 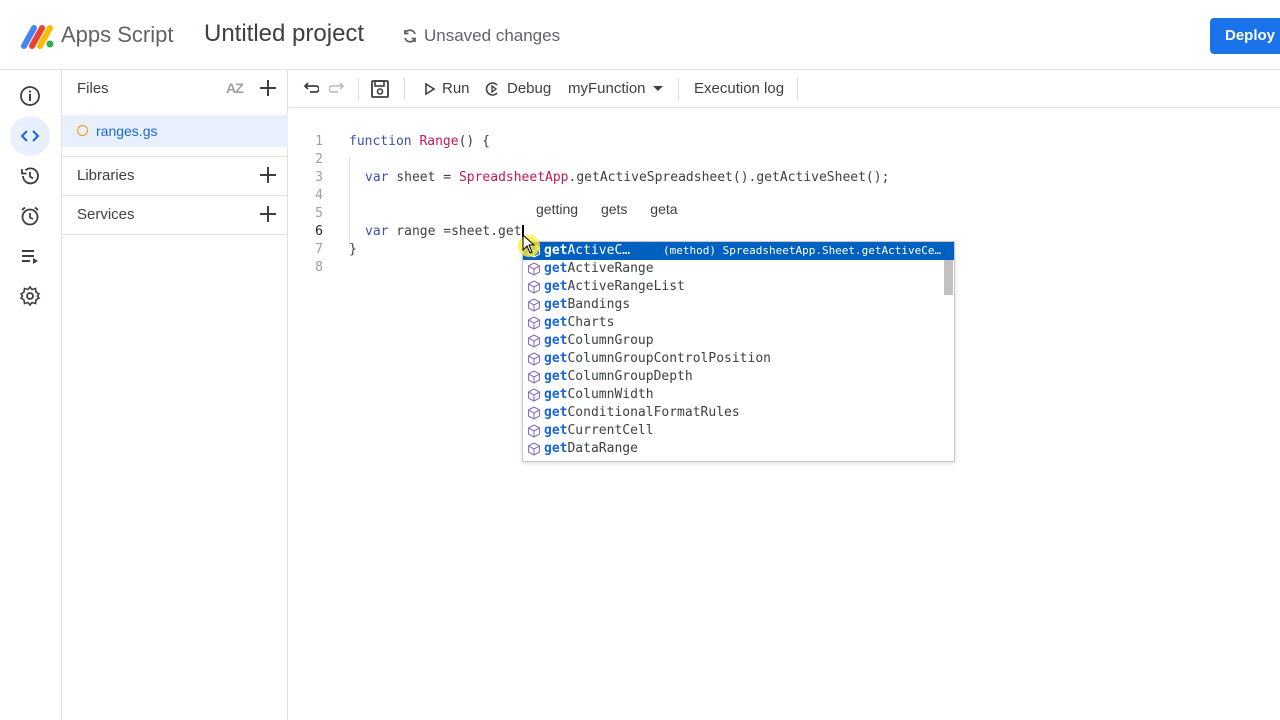 I want to click on suggestion-item: getColumnGroup, so click(x=738, y=341).